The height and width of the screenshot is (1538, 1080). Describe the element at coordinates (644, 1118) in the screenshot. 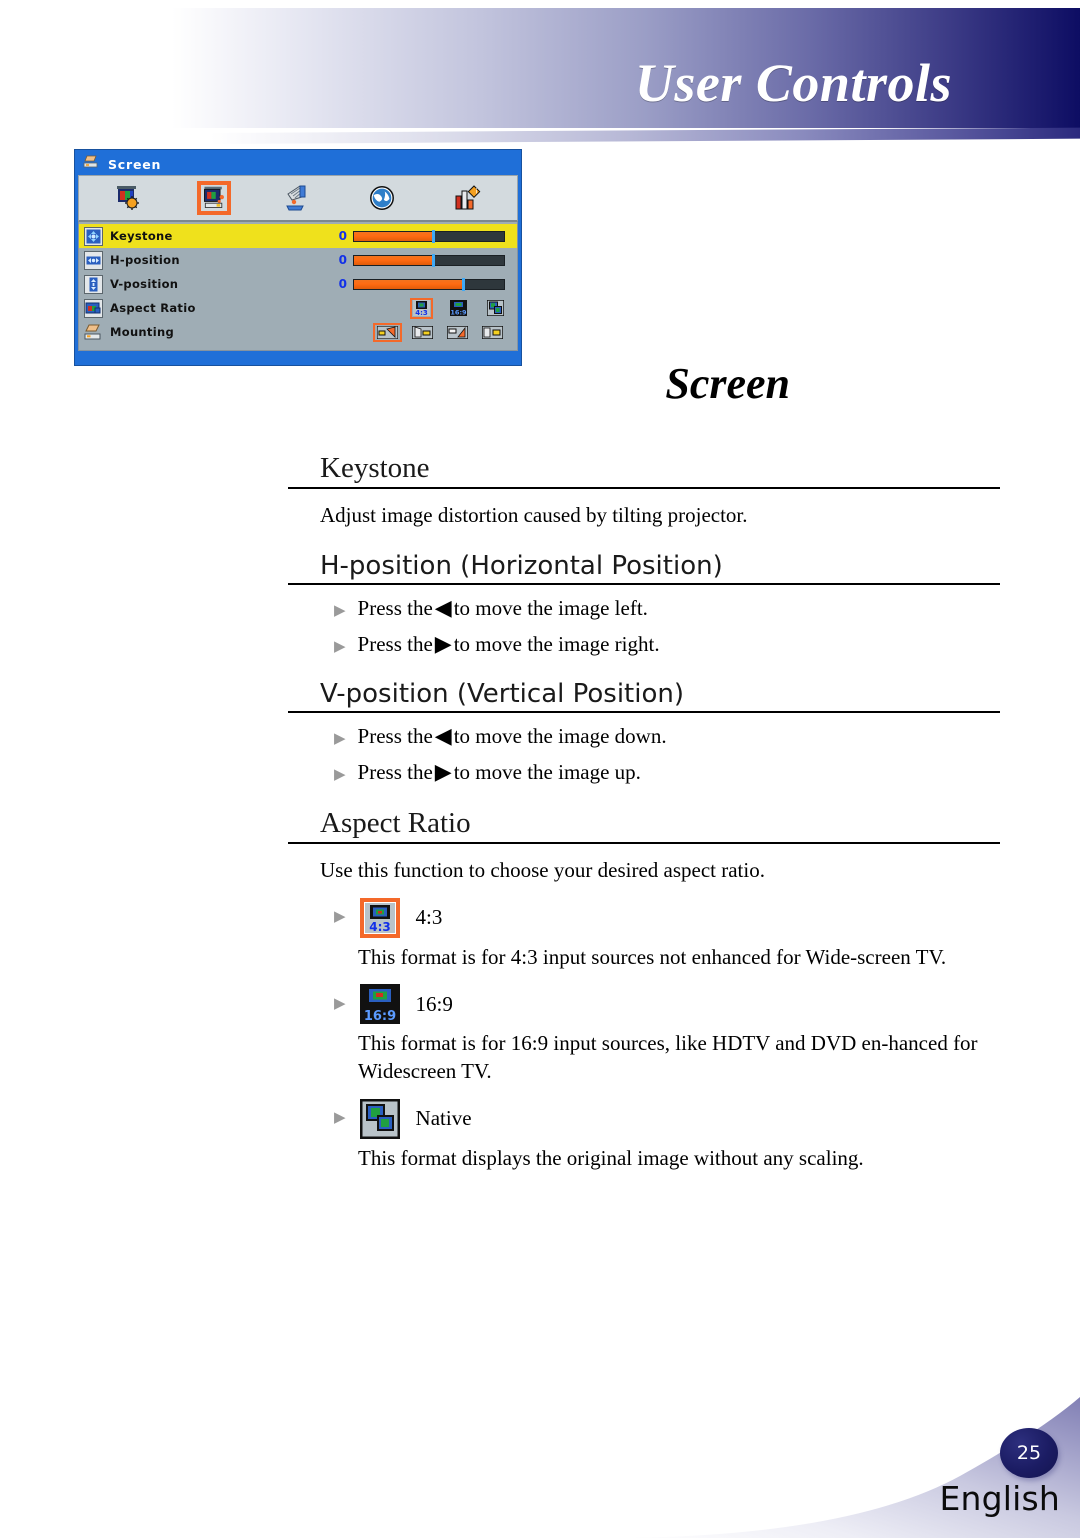

I see `list-item-aspect-native: ▶ Native` at that location.